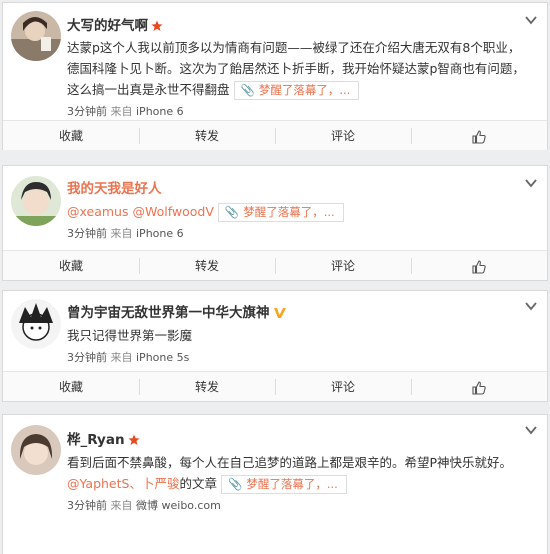  What do you see at coordinates (130, 335) in the screenshot?
I see `post-text: 我只记得世界第一影魔` at bounding box center [130, 335].